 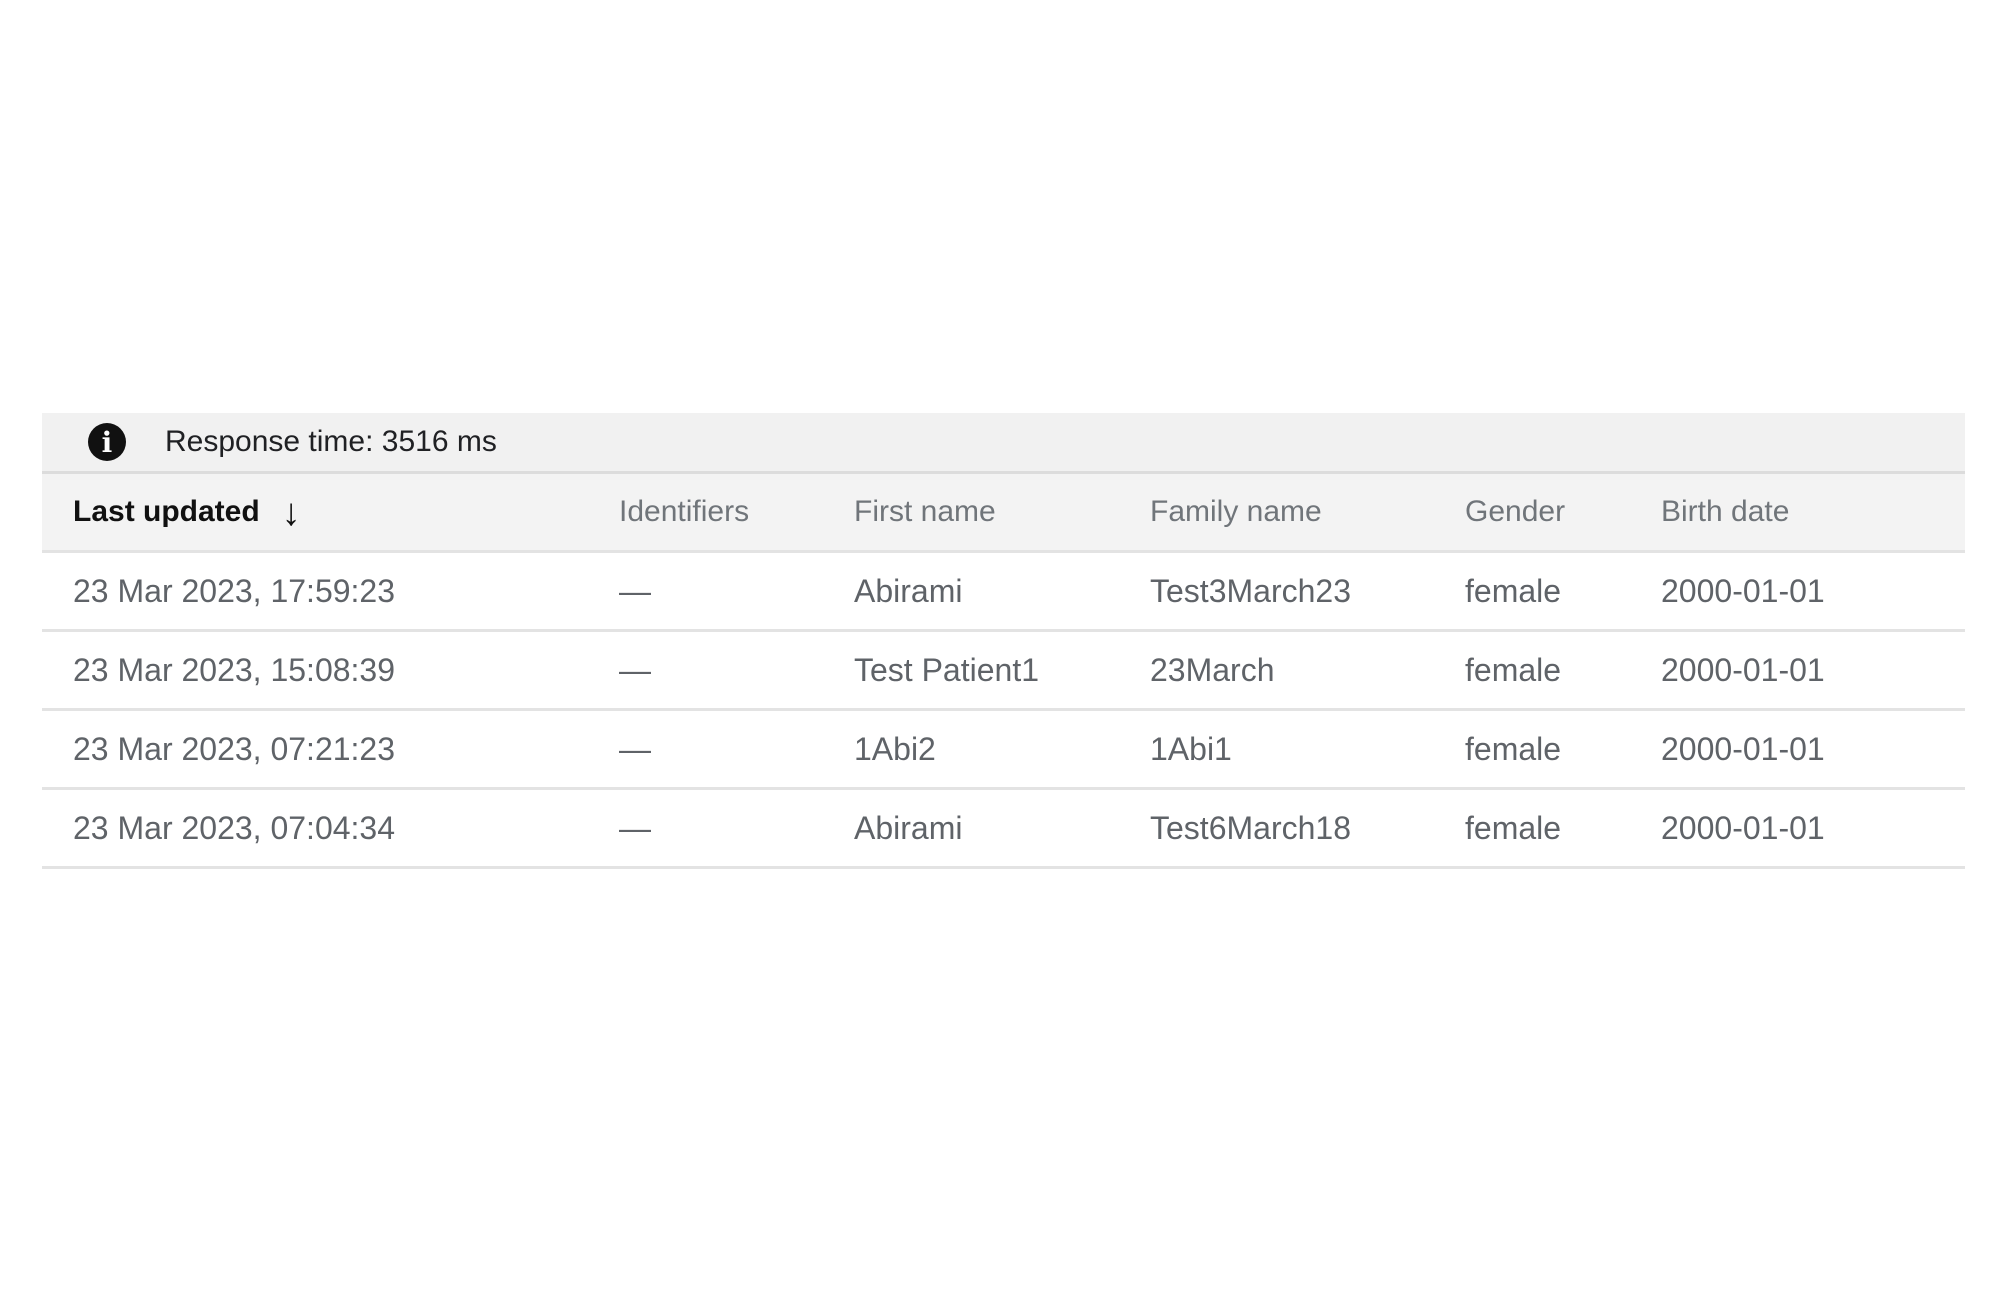 What do you see at coordinates (1236, 512) in the screenshot?
I see `column-header-family-name: Family name` at bounding box center [1236, 512].